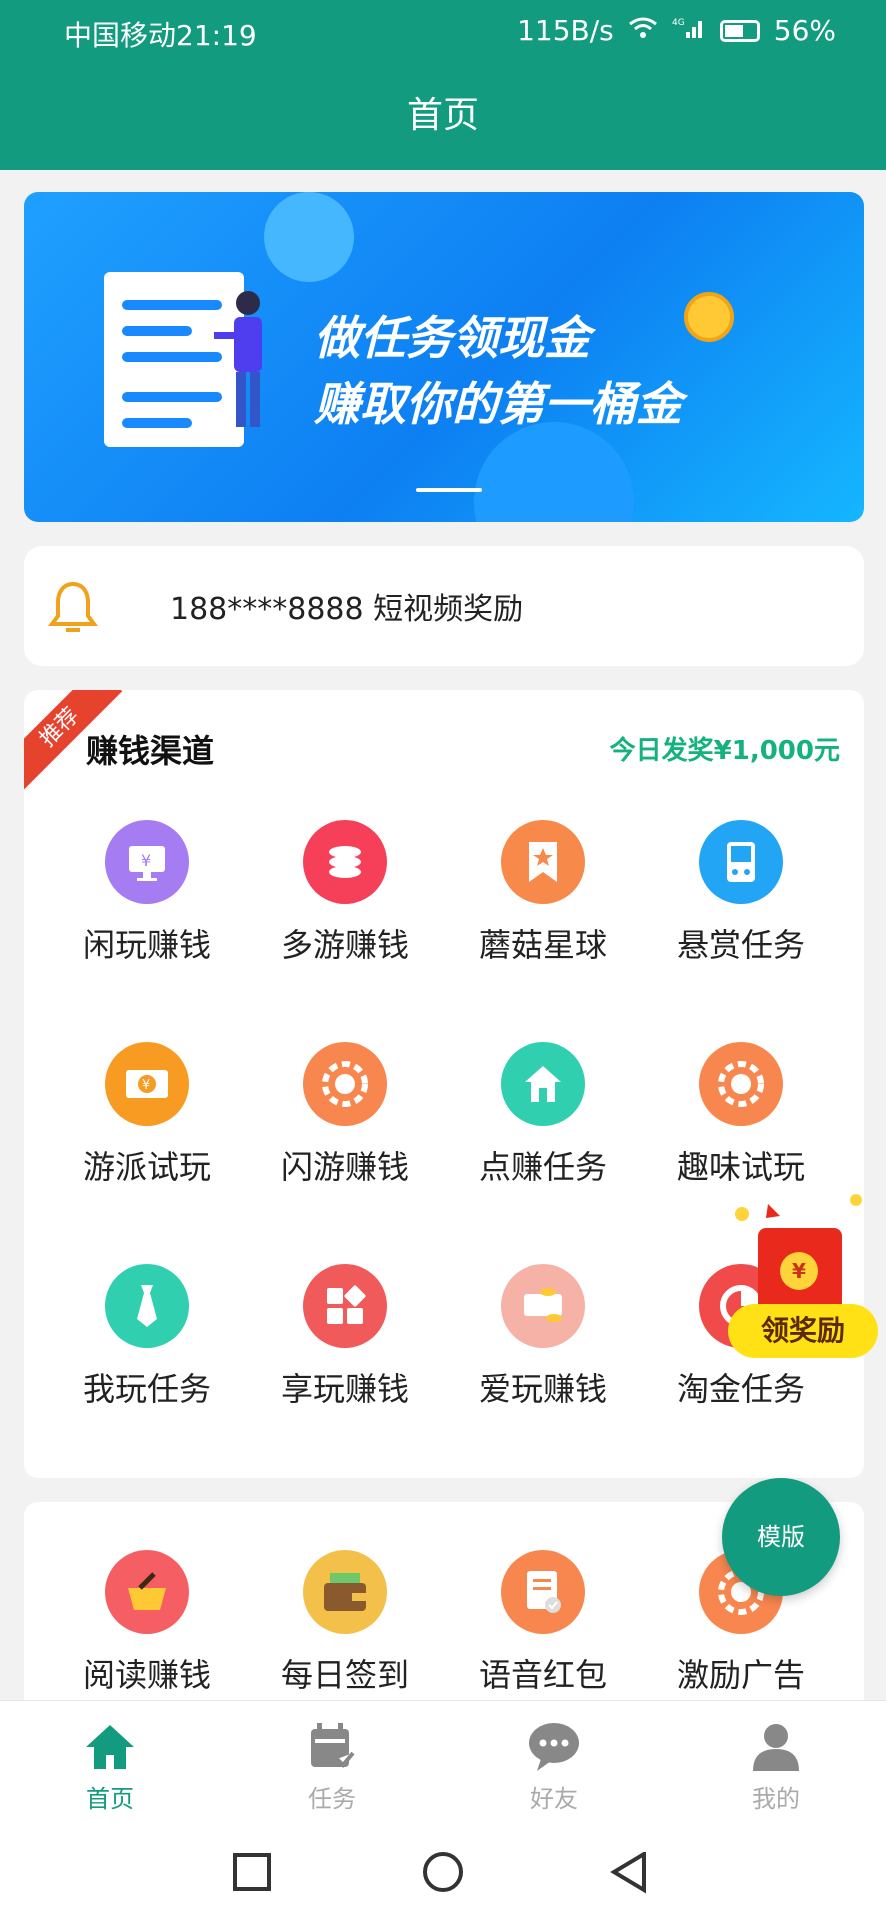 This screenshot has width=886, height=1920. I want to click on channel-label: 趣味试玩, so click(740, 1167).